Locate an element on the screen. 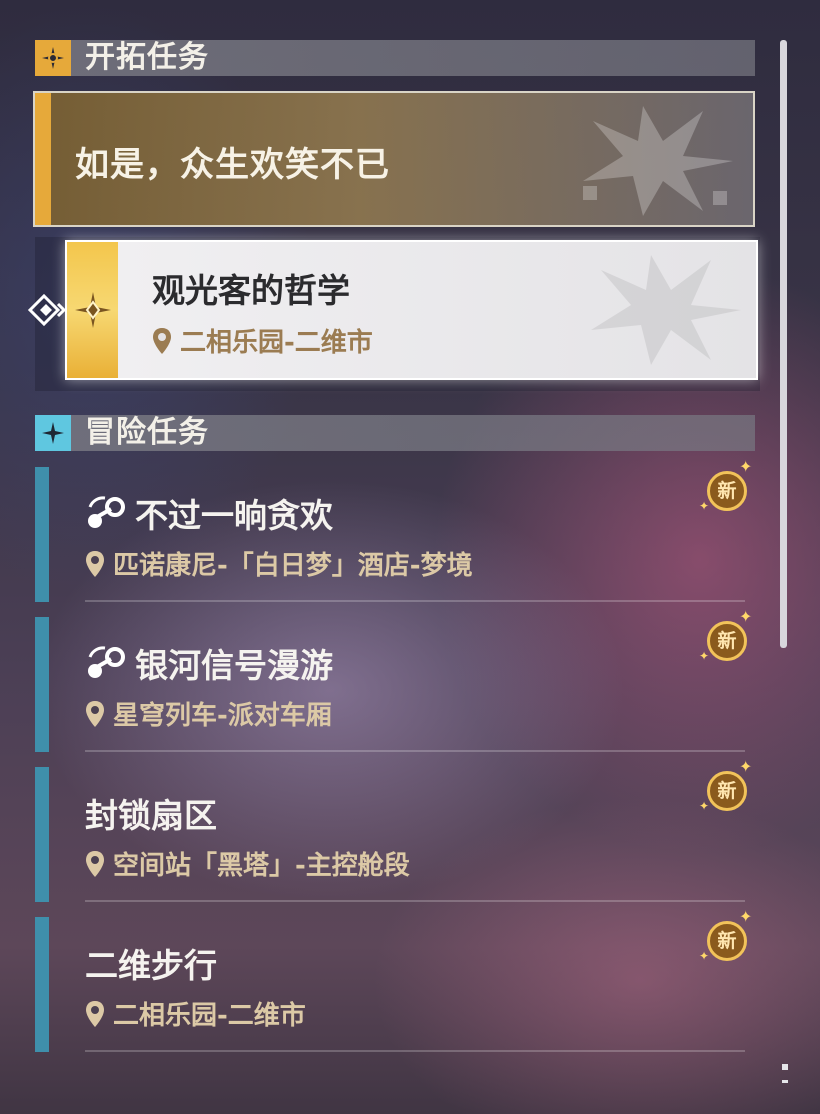  main-mission-title: 如是，众生欢笑不已 is located at coordinates (232, 165).